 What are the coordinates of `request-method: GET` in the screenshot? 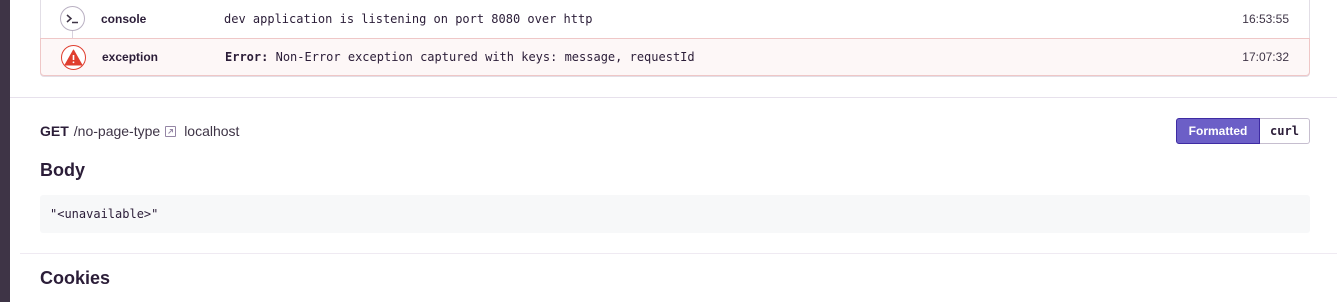 It's located at (54, 131).